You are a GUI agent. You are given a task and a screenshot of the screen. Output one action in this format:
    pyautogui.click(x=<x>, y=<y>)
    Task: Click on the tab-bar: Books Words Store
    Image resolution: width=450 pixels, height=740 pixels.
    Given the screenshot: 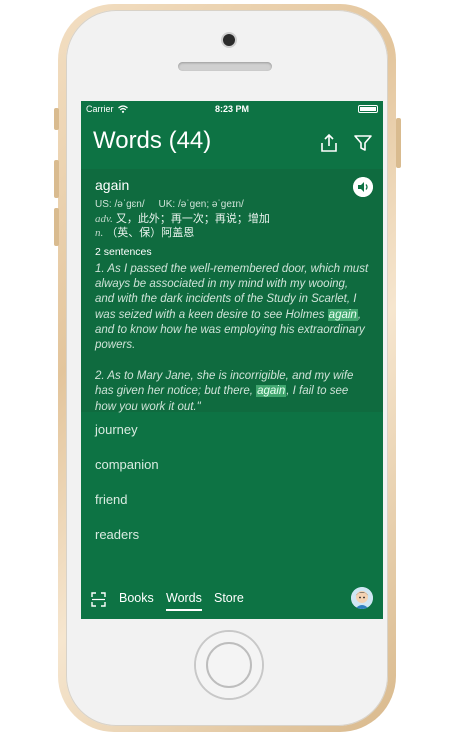 What is the action you would take?
    pyautogui.click(x=232, y=599)
    